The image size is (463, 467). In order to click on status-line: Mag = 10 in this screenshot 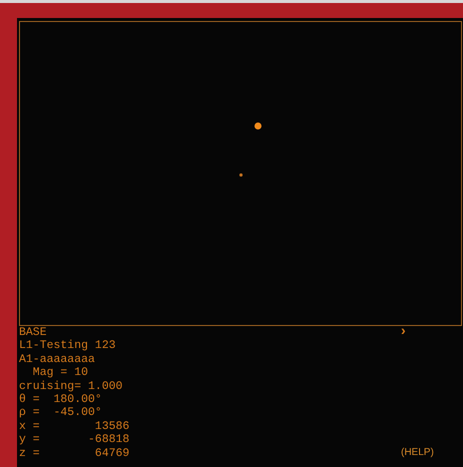, I will do `click(60, 373)`.